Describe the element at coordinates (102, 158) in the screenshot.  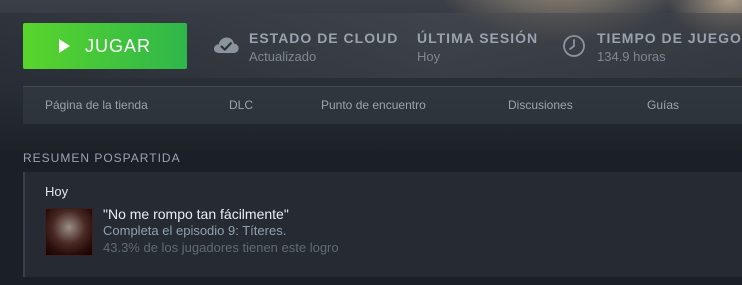
I see `post-game-summary-title: RESUMEN POSPARTIDA` at that location.